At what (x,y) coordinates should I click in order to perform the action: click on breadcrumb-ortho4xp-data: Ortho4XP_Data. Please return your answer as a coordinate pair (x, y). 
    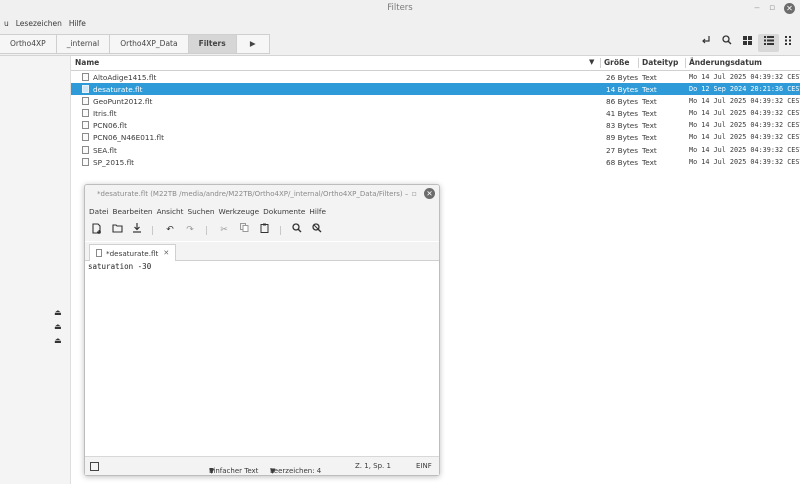
    Looking at the image, I should click on (149, 44).